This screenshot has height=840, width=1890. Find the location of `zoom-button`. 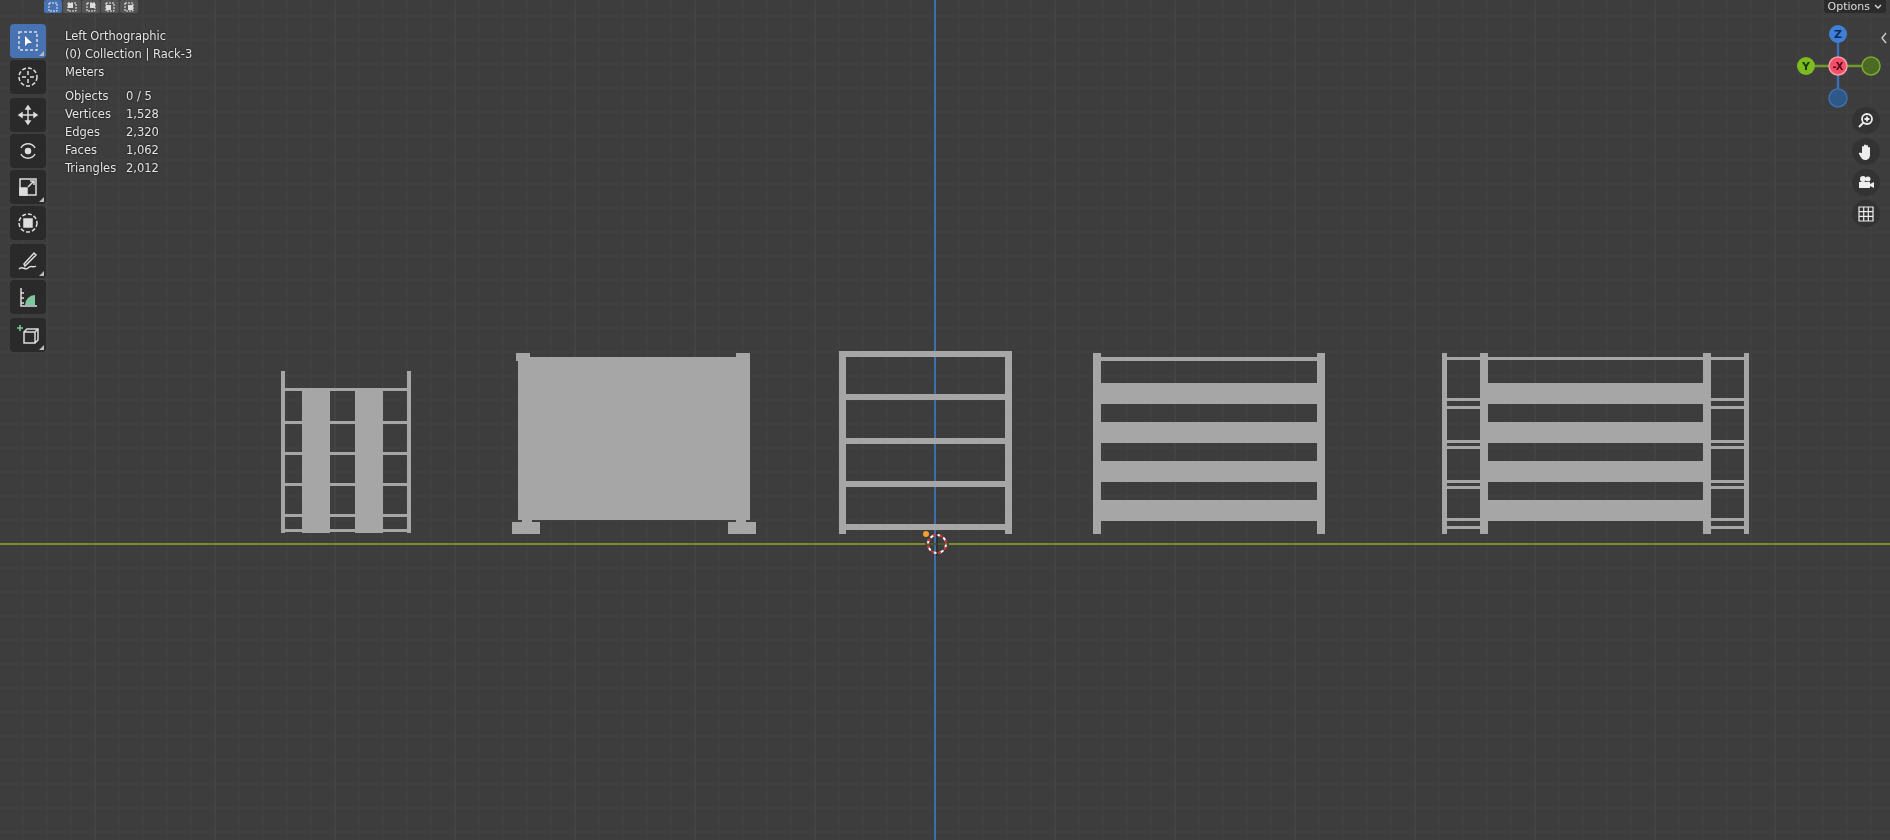

zoom-button is located at coordinates (1866, 120).